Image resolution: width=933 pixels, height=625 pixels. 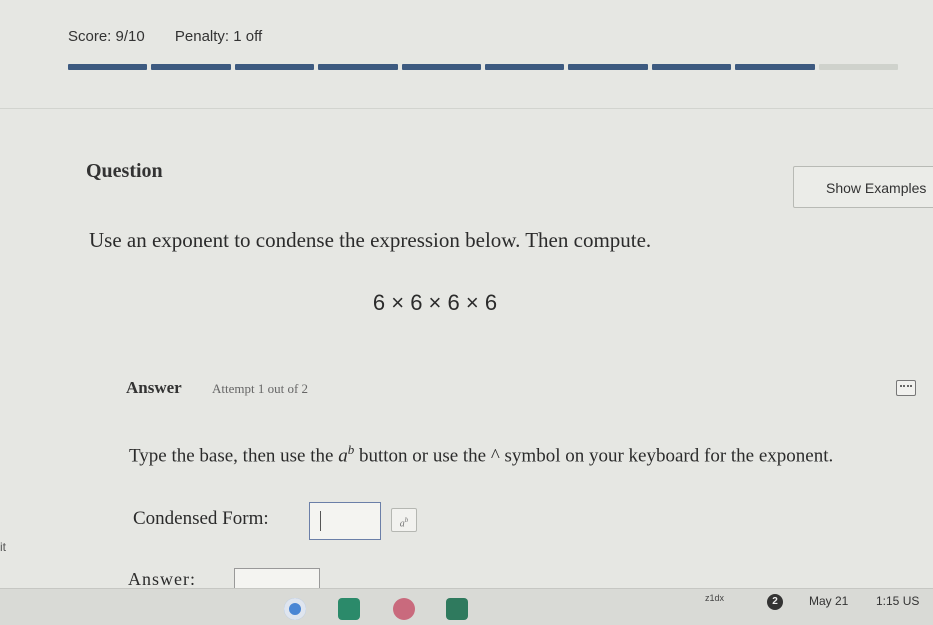 I want to click on divider, so click(x=466, y=108).